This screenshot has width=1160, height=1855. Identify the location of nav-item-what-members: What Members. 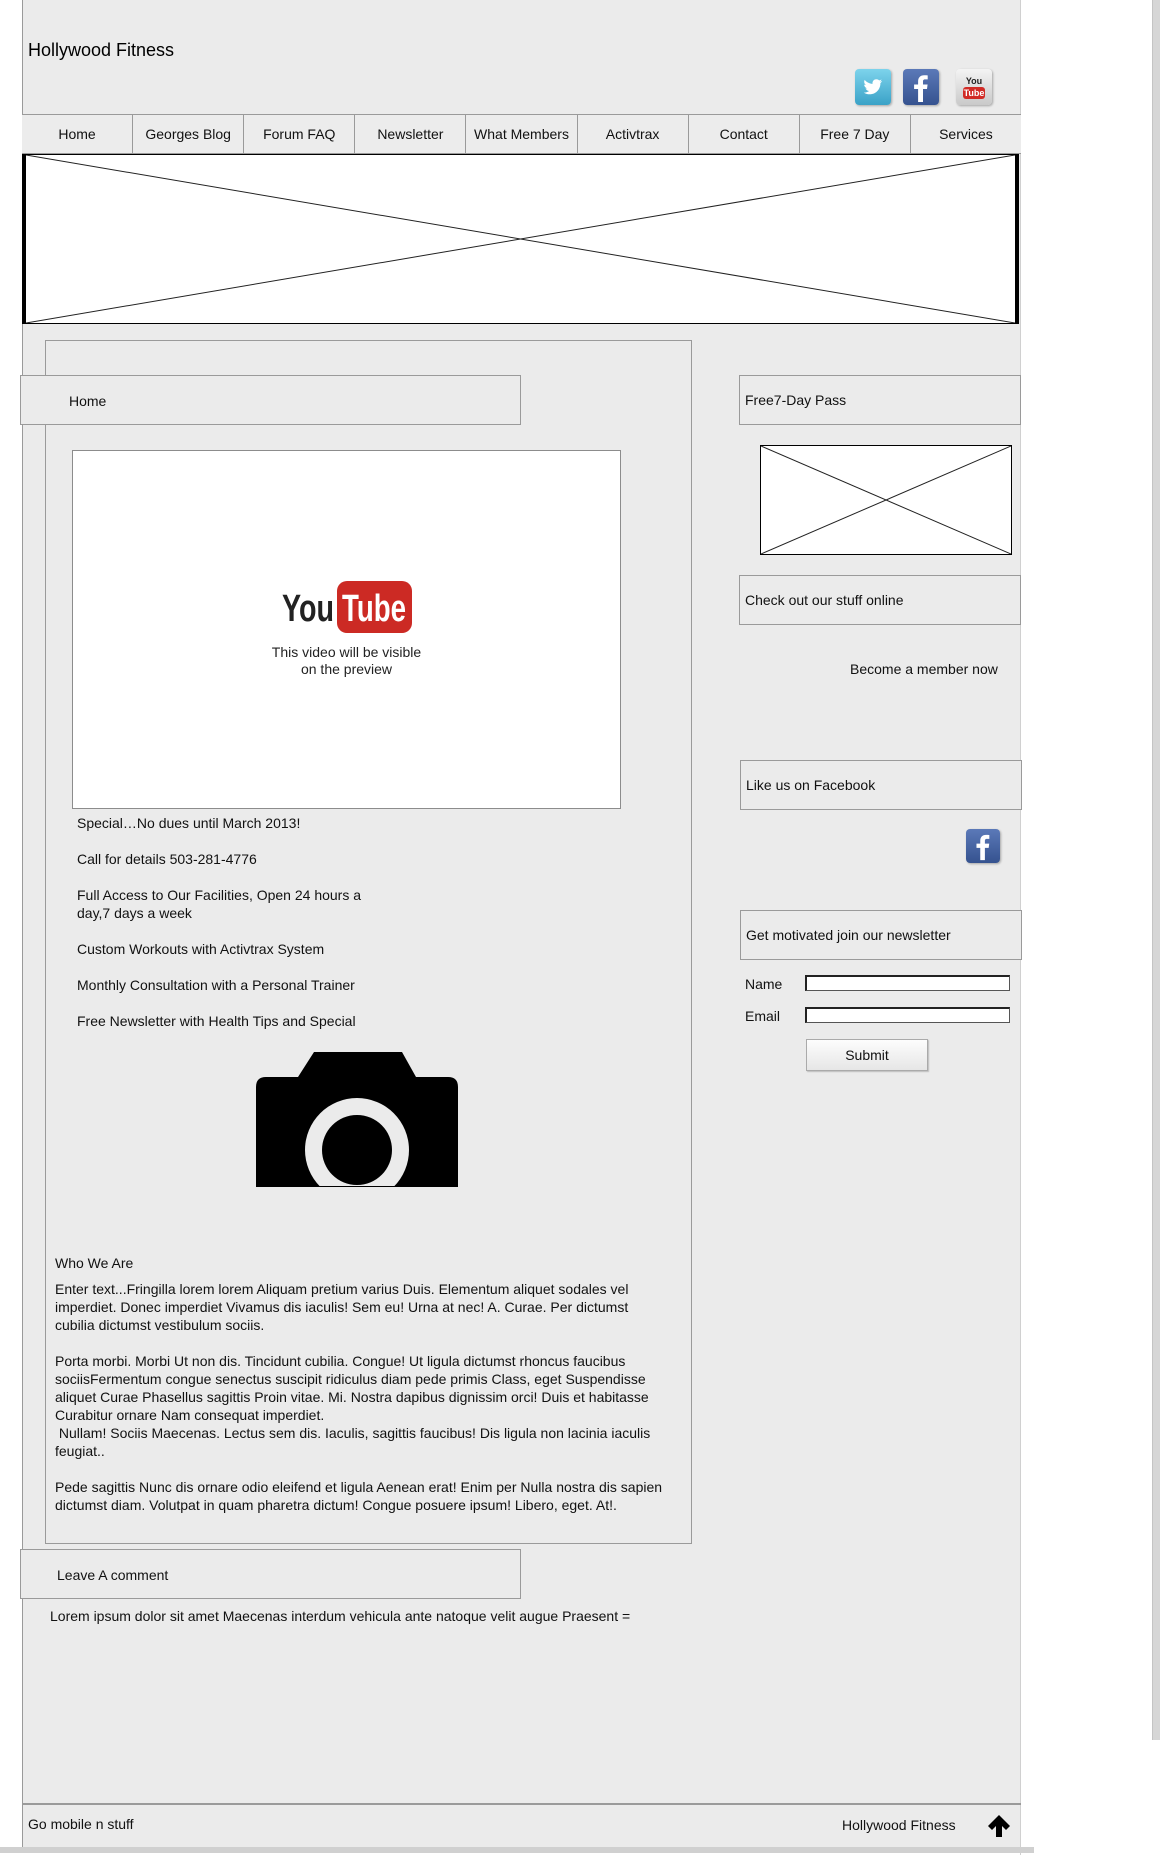
(522, 134).